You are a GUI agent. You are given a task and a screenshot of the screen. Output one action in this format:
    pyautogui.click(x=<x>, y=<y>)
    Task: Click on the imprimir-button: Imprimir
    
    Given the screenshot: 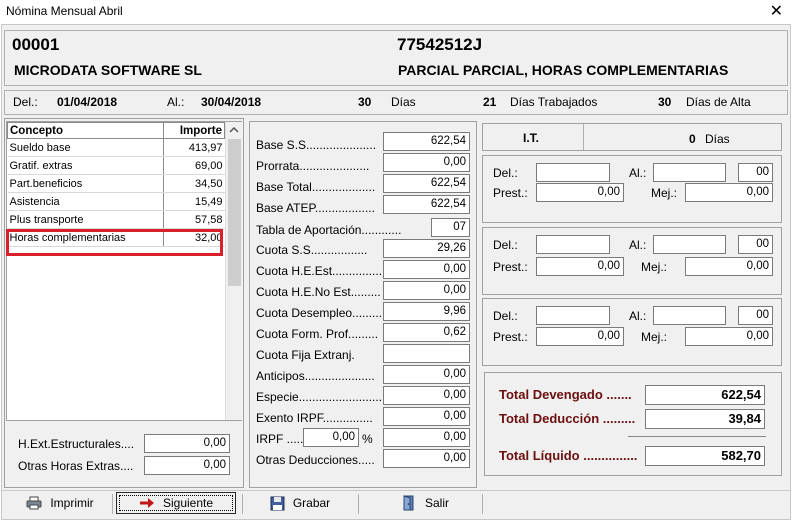 What is the action you would take?
    pyautogui.click(x=60, y=503)
    